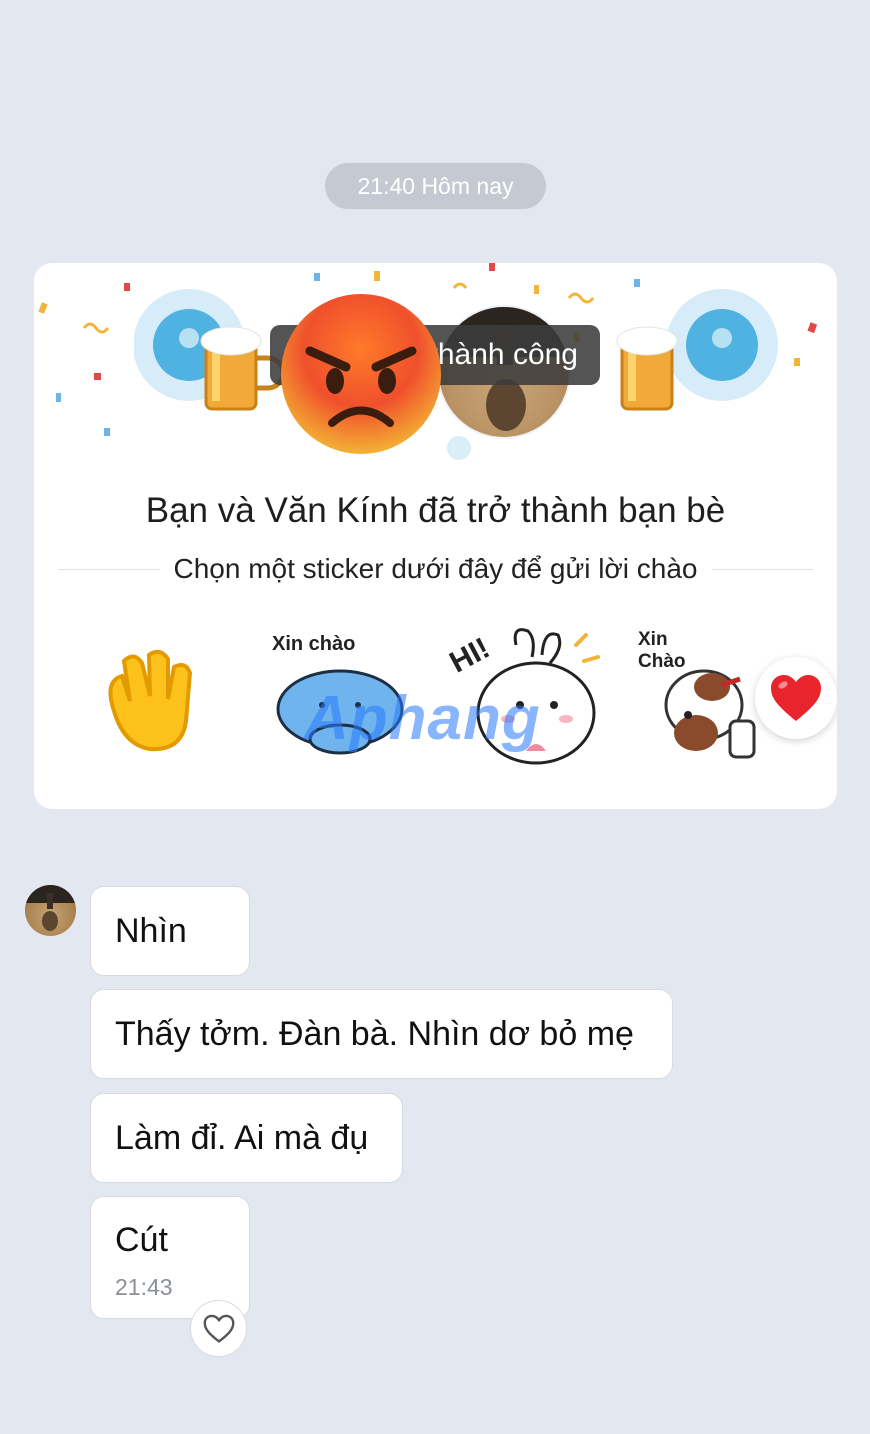 The height and width of the screenshot is (1434, 870). I want to click on like-reaction-button, so click(218, 1328).